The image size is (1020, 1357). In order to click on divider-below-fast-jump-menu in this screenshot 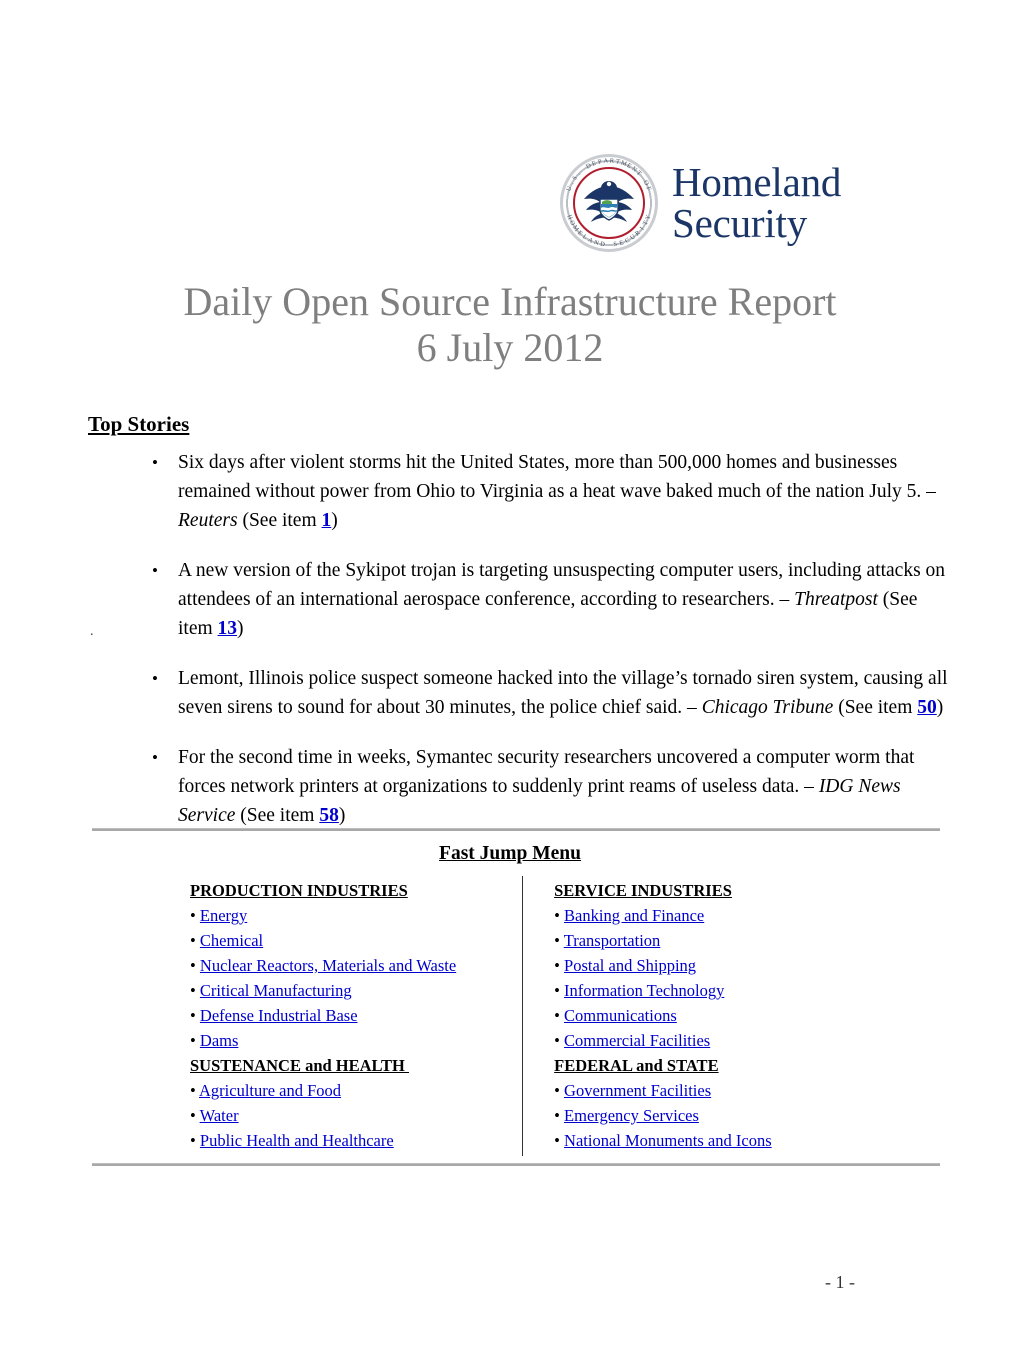, I will do `click(516, 1164)`.